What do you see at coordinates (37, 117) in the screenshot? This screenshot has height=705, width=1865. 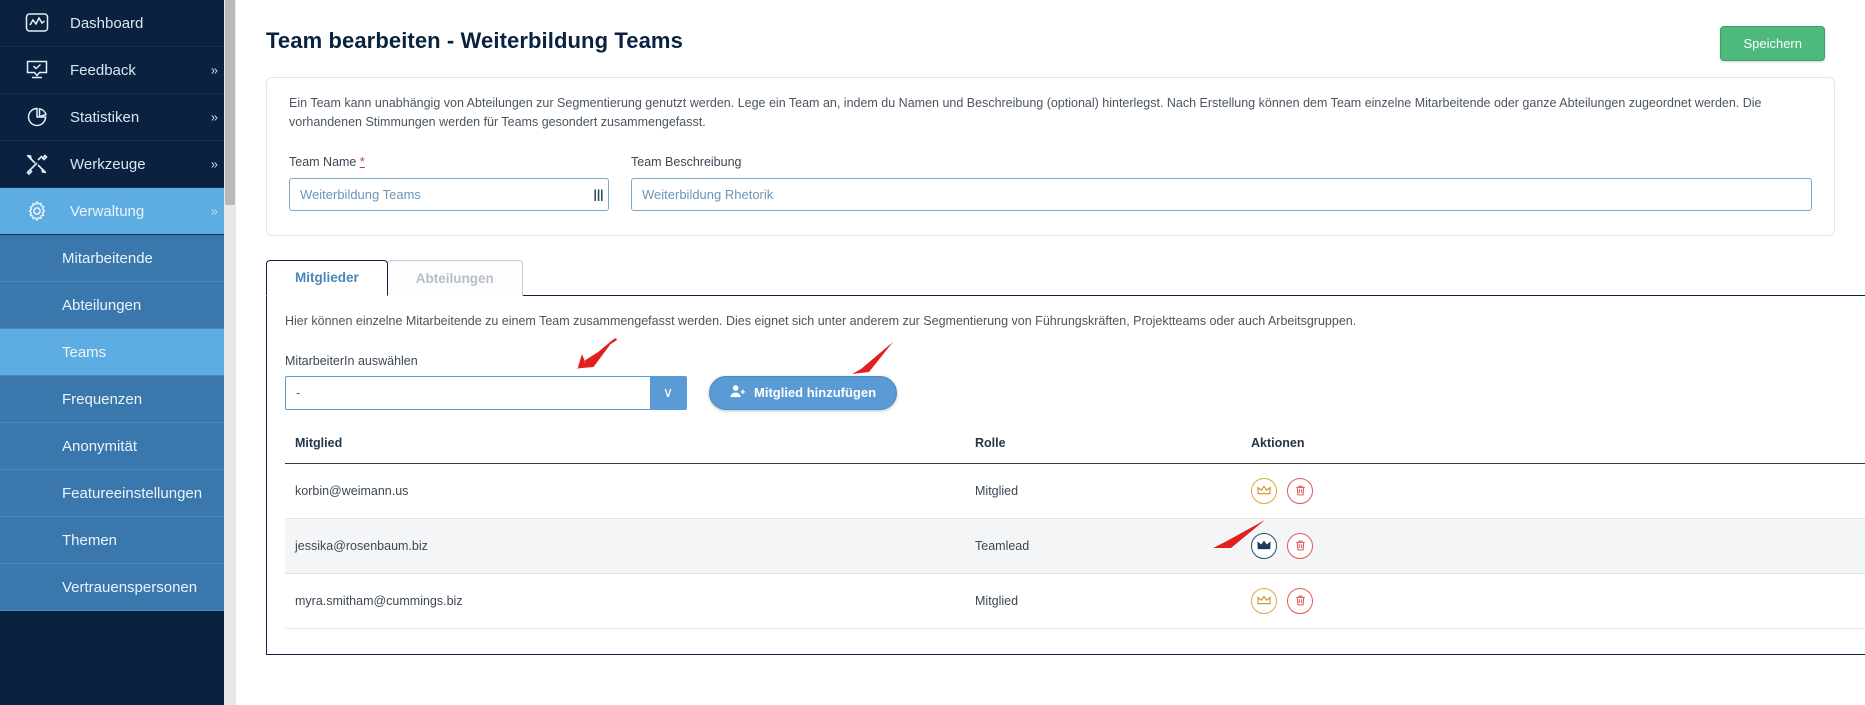 I see `statistics-icon` at bounding box center [37, 117].